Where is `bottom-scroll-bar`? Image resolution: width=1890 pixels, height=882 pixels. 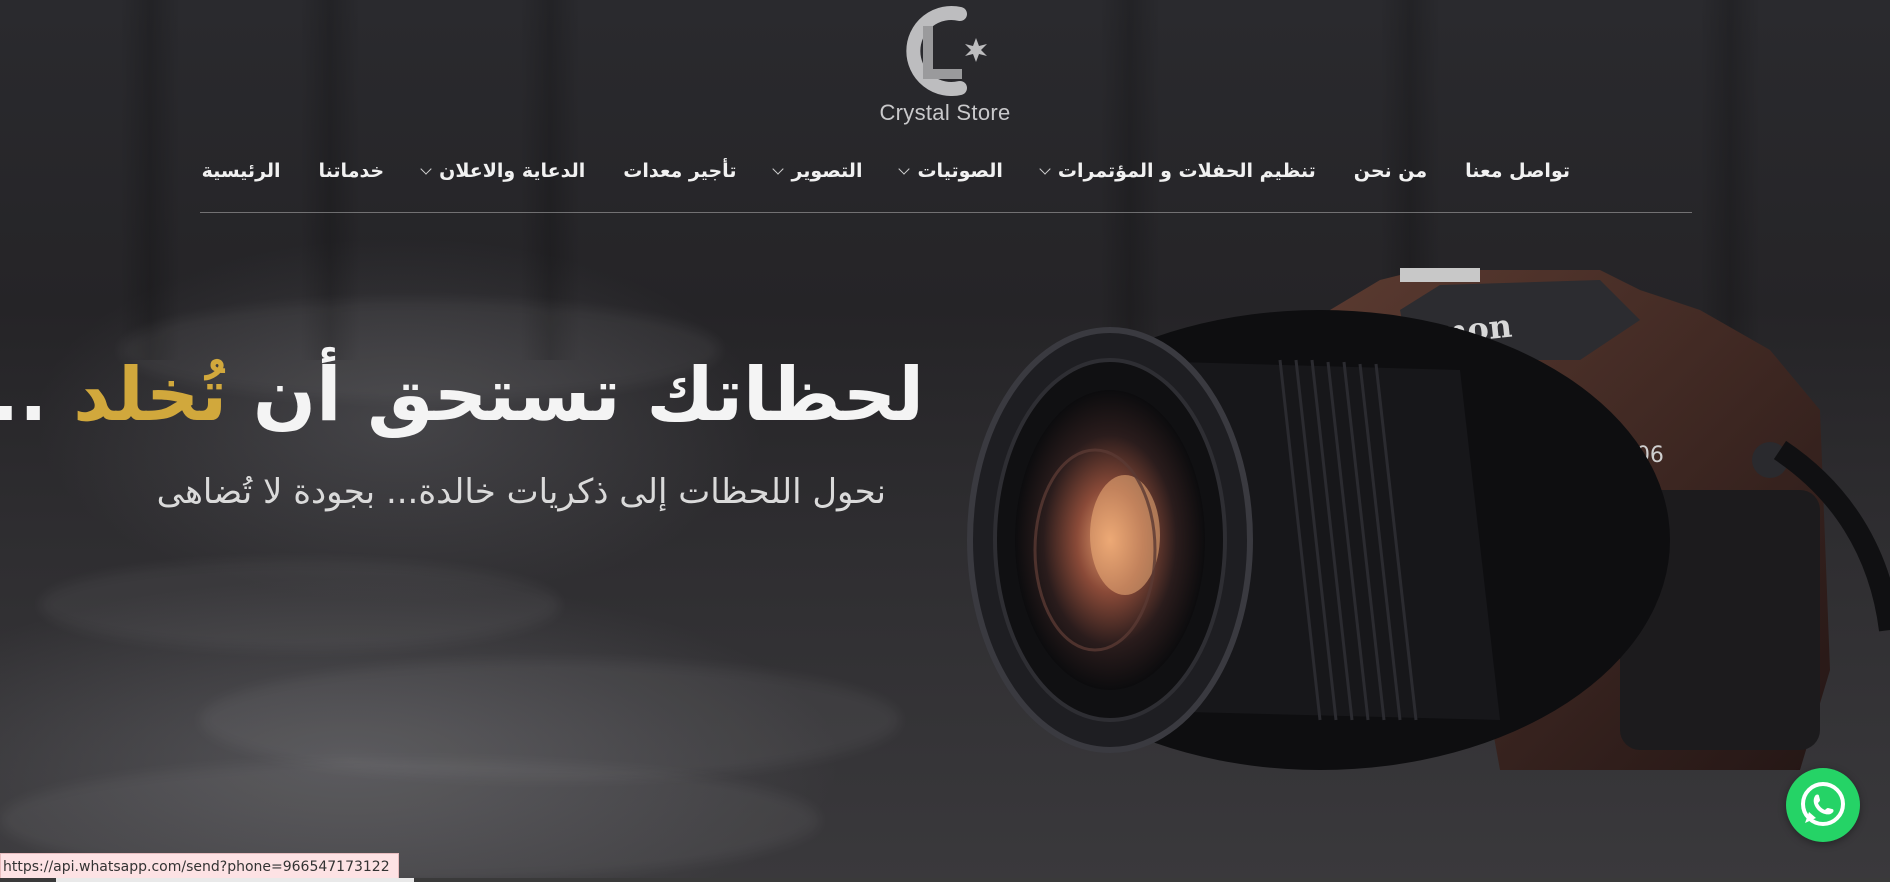
bottom-scroll-bar is located at coordinates (945, 880).